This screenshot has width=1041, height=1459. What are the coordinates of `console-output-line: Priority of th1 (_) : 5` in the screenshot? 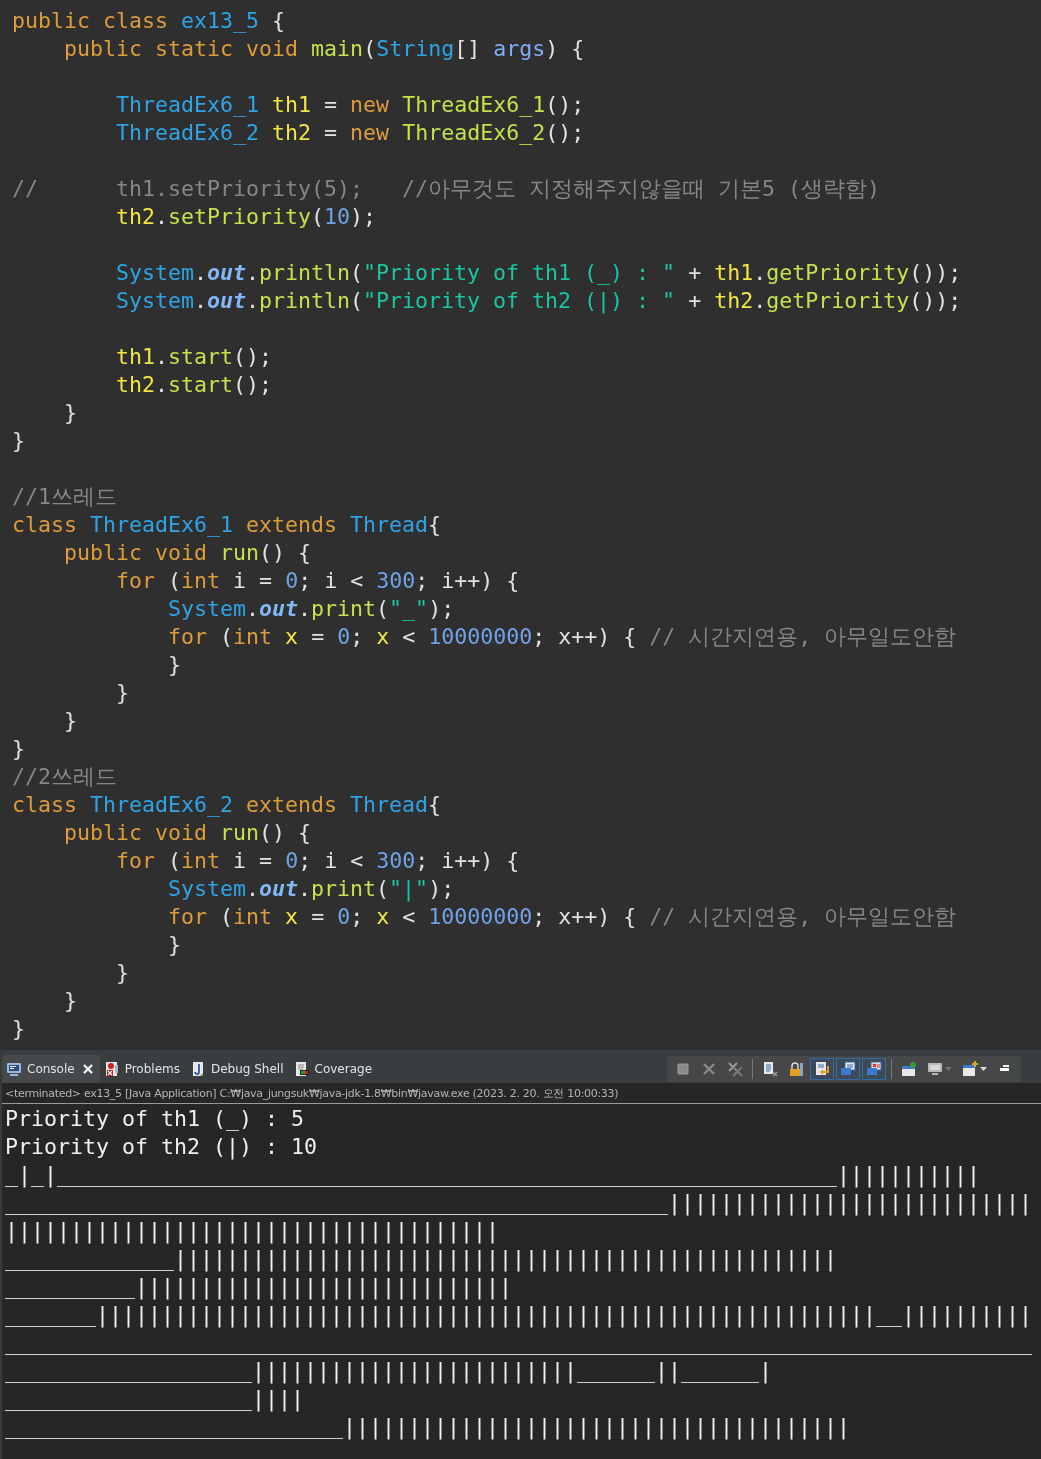 It's located at (155, 1119).